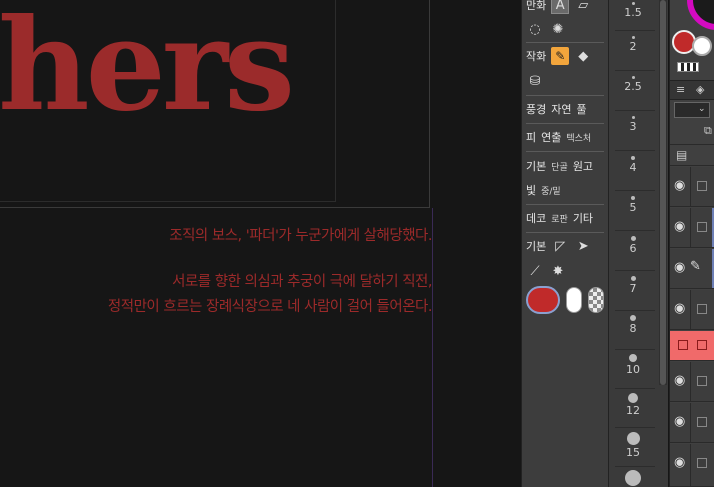  Describe the element at coordinates (582, 109) in the screenshot. I see `subtool-item: 풀` at that location.